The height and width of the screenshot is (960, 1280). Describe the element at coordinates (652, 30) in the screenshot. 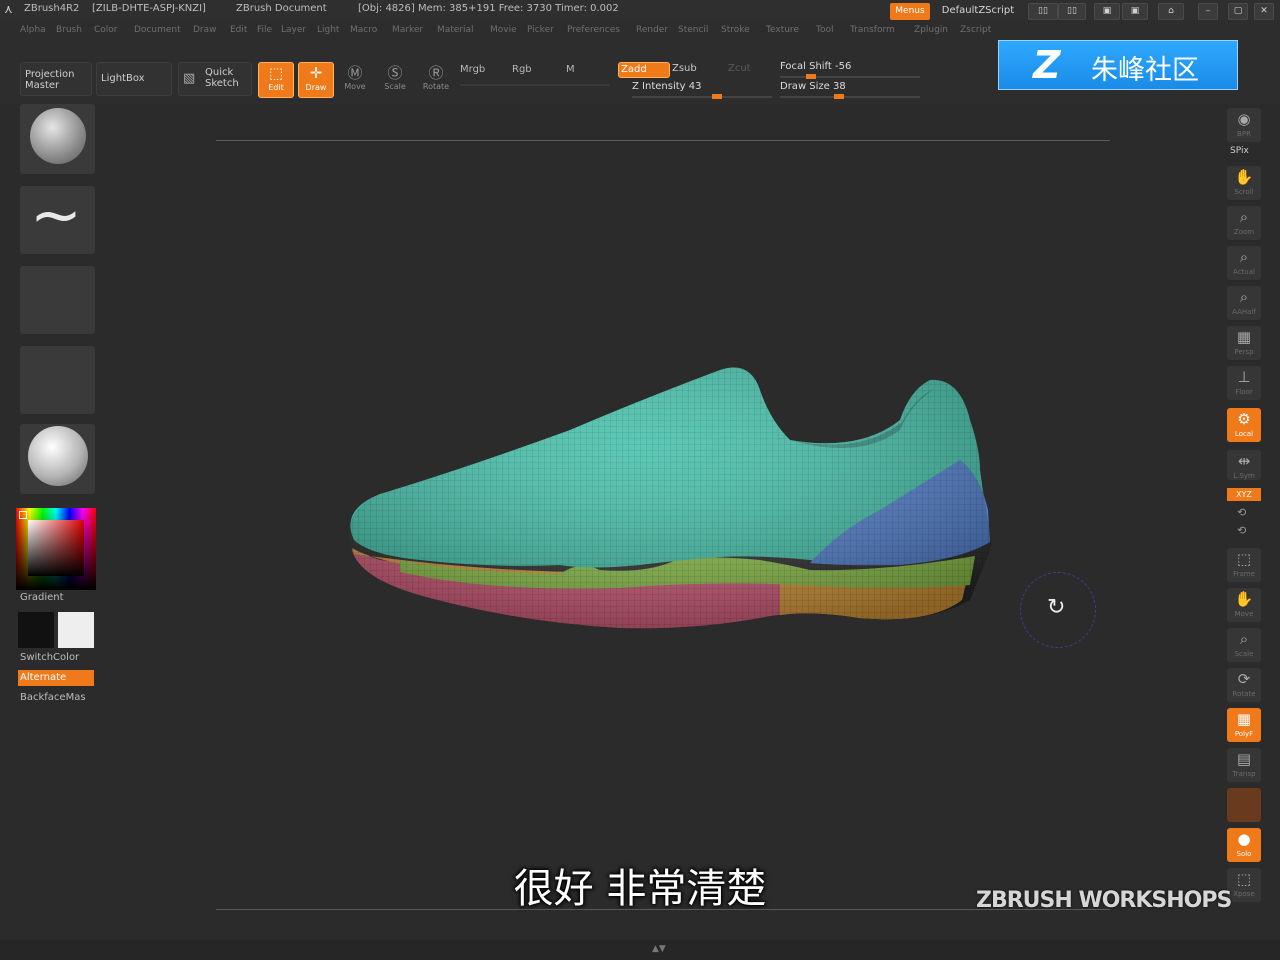

I see `menu-render: Render` at that location.